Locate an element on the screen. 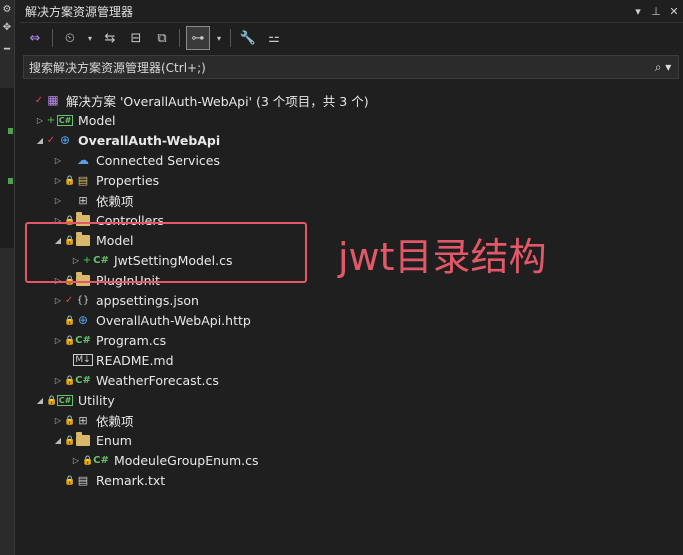 The height and width of the screenshot is (555, 683). tree-item-label: Utility is located at coordinates (96, 400).